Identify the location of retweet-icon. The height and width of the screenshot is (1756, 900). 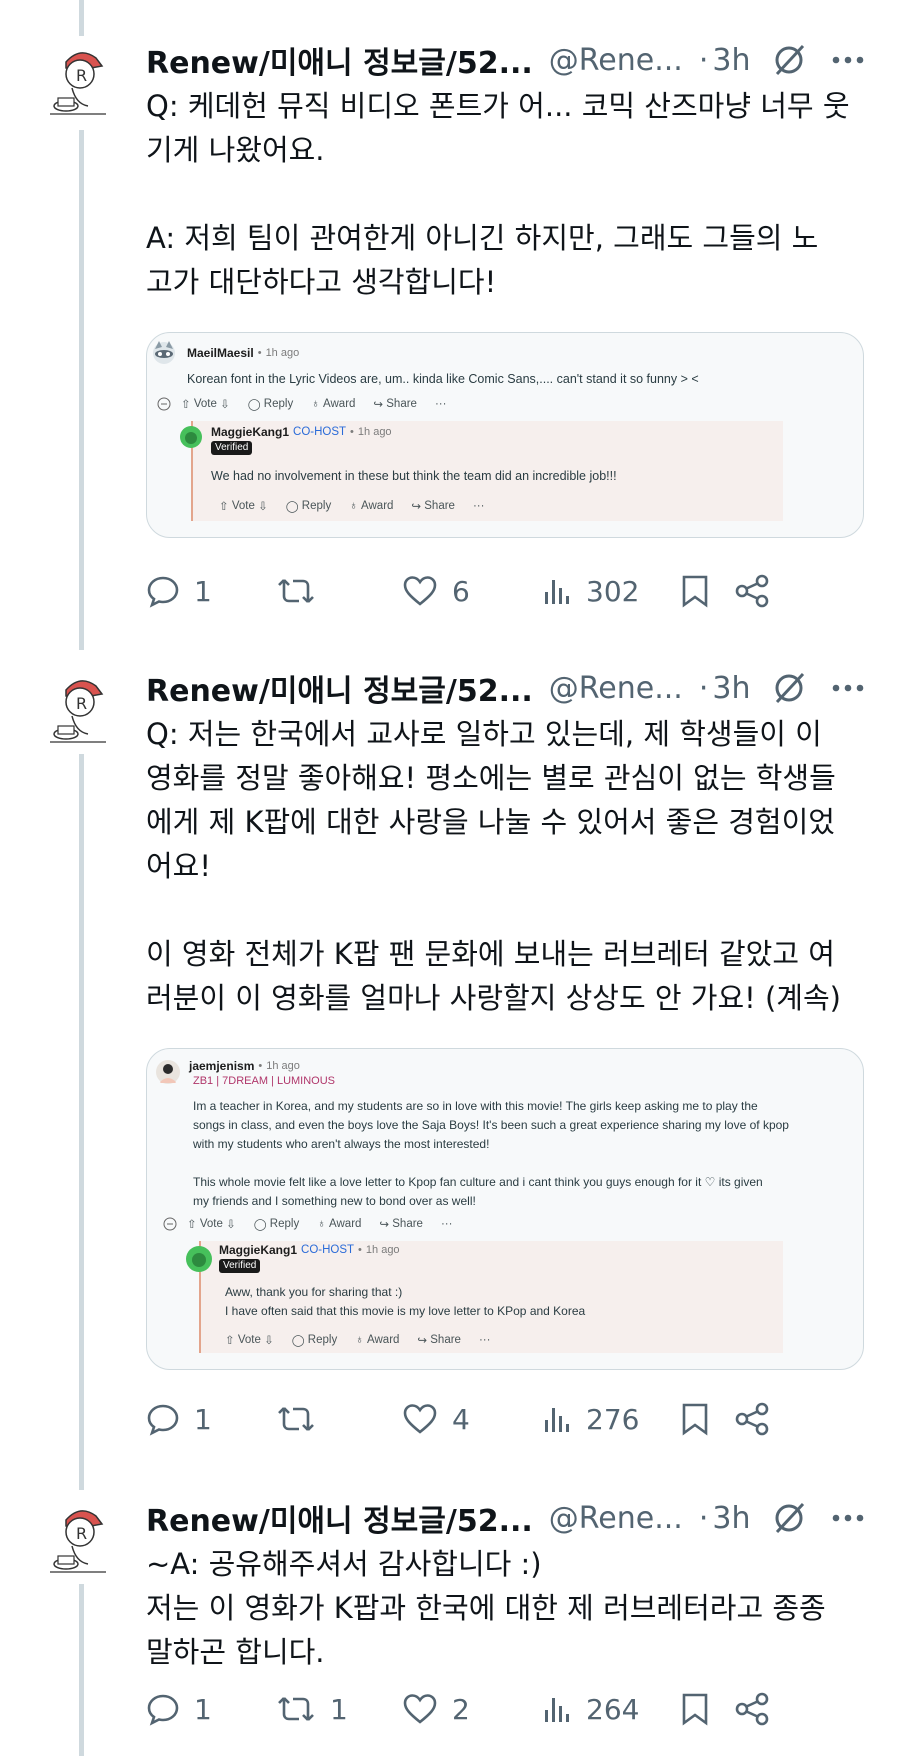
(296, 591).